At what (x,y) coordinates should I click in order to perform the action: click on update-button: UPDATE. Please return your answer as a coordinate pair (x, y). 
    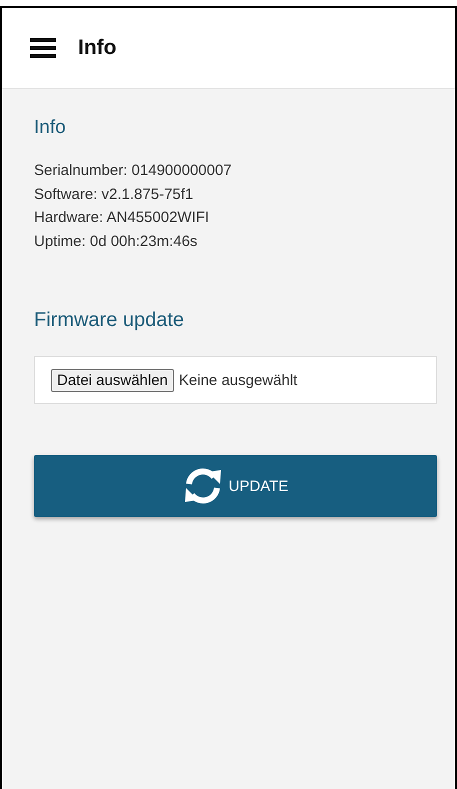
    Looking at the image, I should click on (235, 486).